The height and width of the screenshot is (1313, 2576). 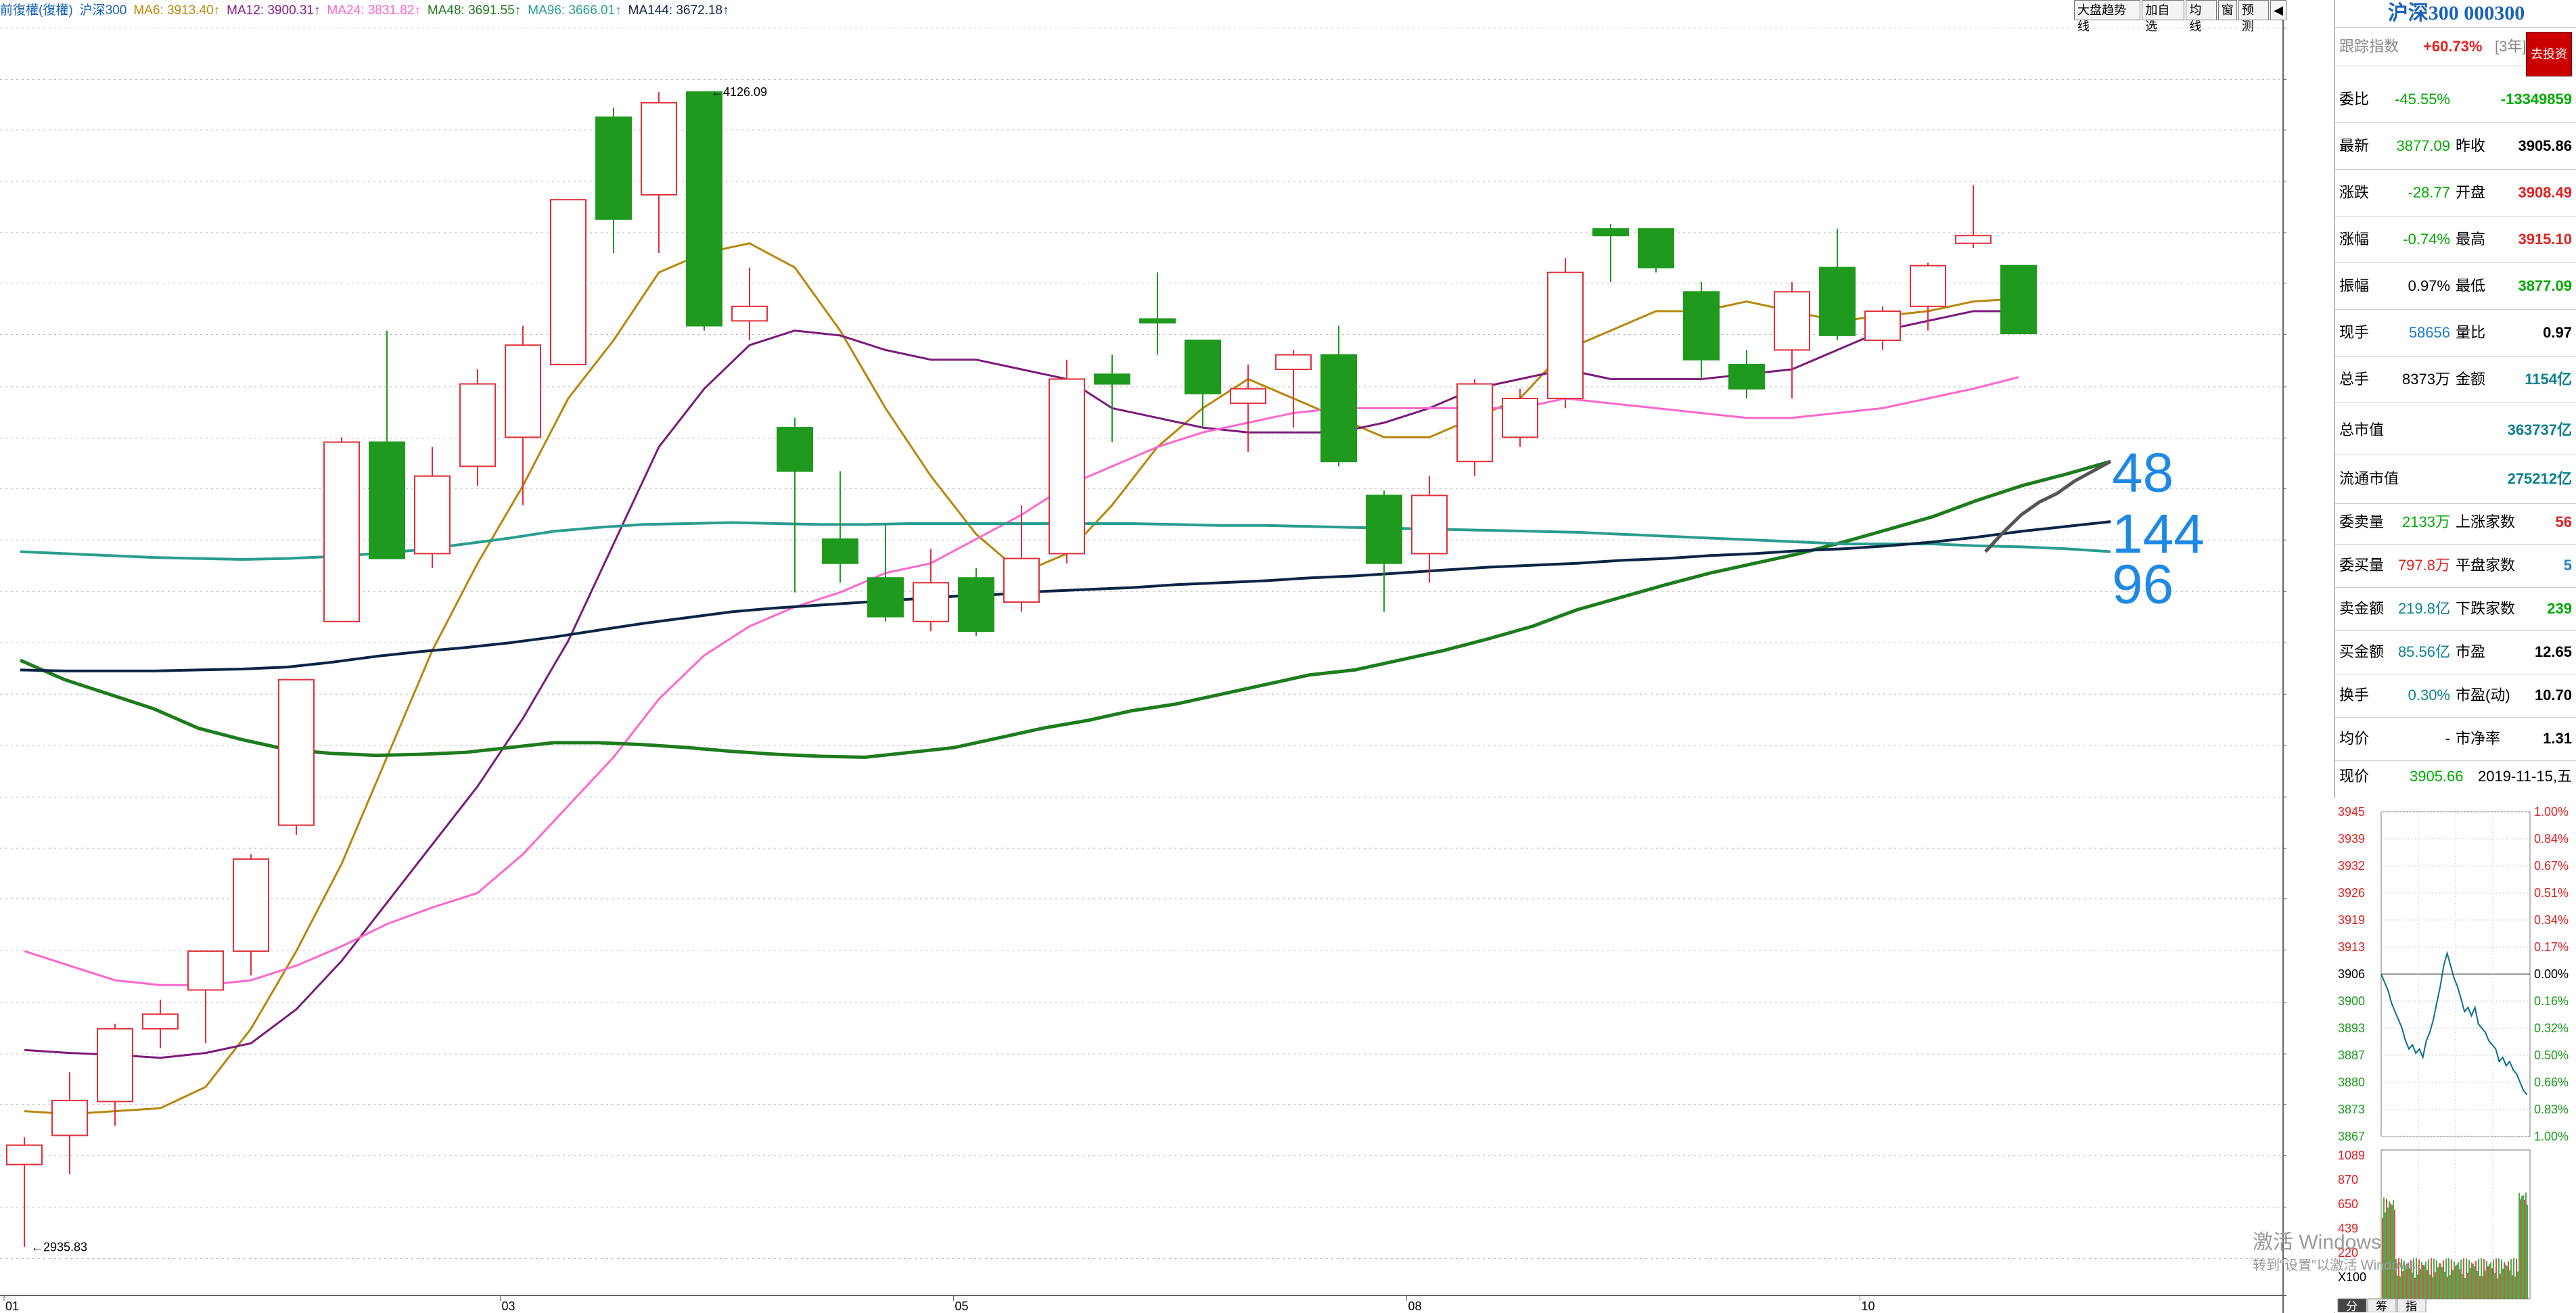 What do you see at coordinates (474, 10) in the screenshot?
I see `indicator-5: MA48: 3691.55↑` at bounding box center [474, 10].